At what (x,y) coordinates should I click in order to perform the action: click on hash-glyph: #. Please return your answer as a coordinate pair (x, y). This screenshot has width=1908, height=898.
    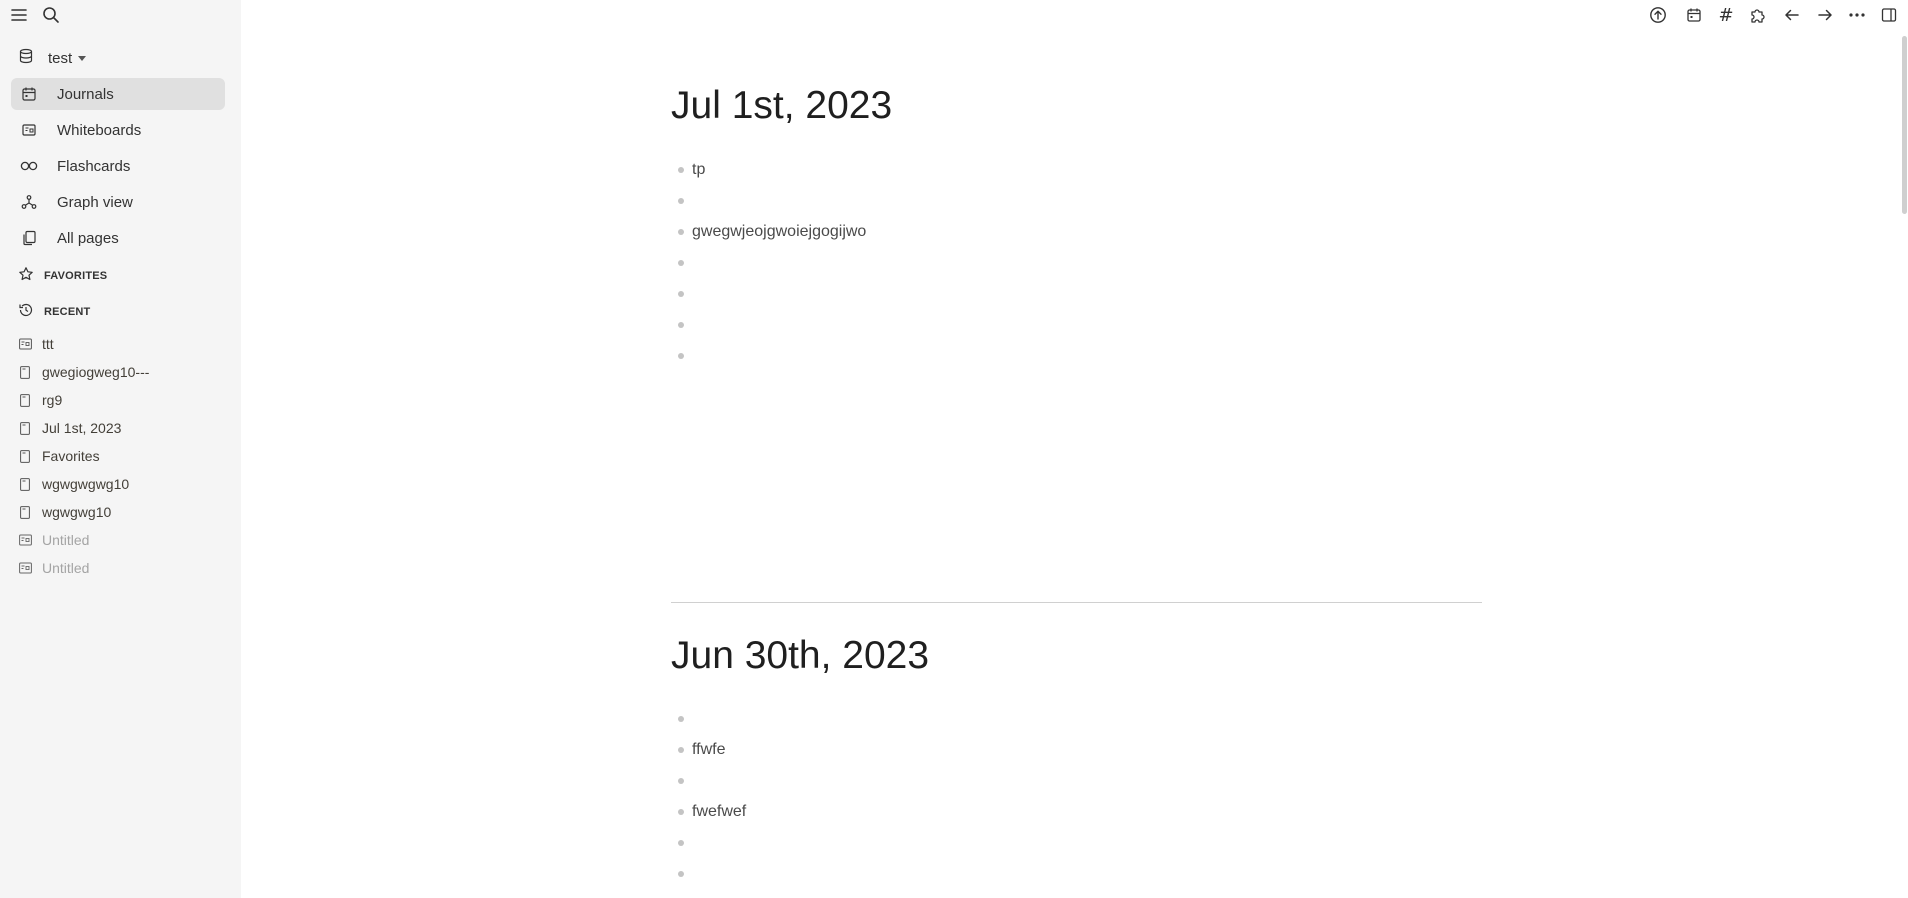
    Looking at the image, I should click on (1726, 15).